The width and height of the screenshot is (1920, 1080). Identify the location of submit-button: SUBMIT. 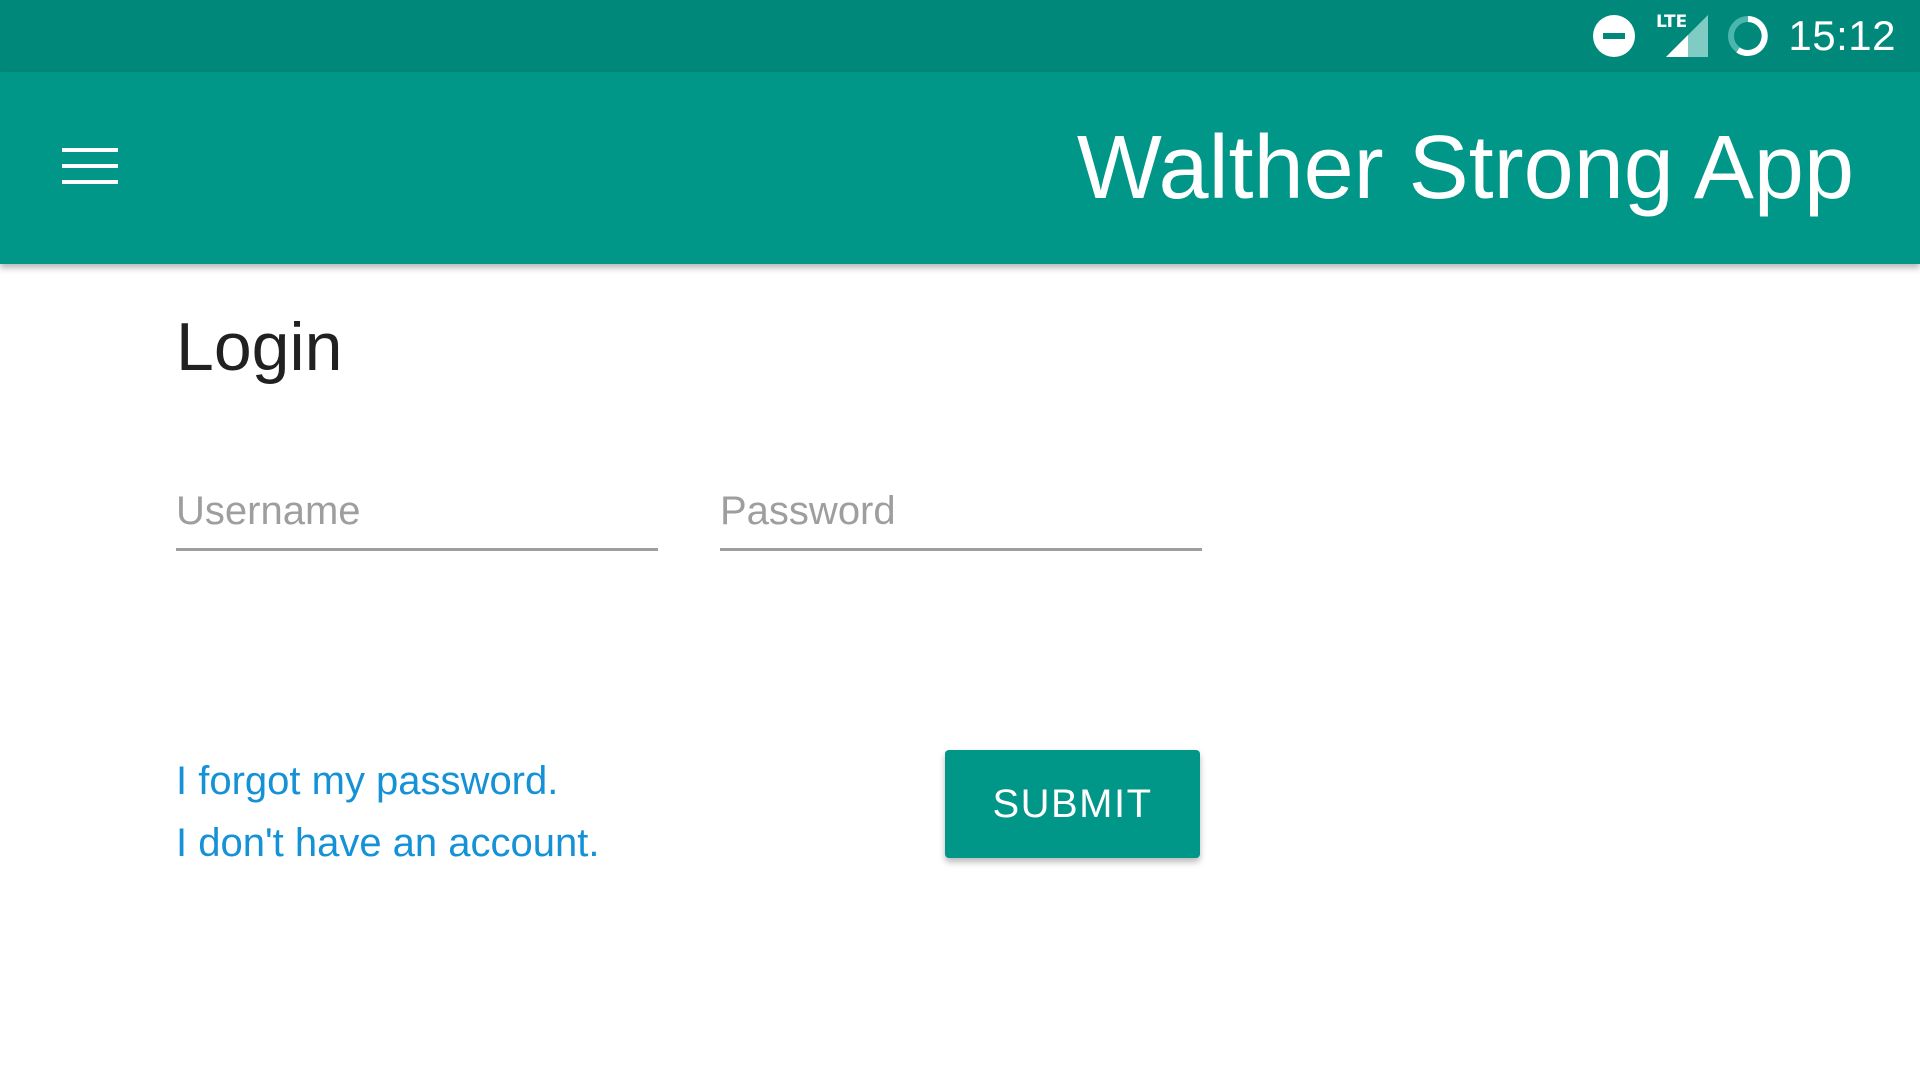
(1072, 804).